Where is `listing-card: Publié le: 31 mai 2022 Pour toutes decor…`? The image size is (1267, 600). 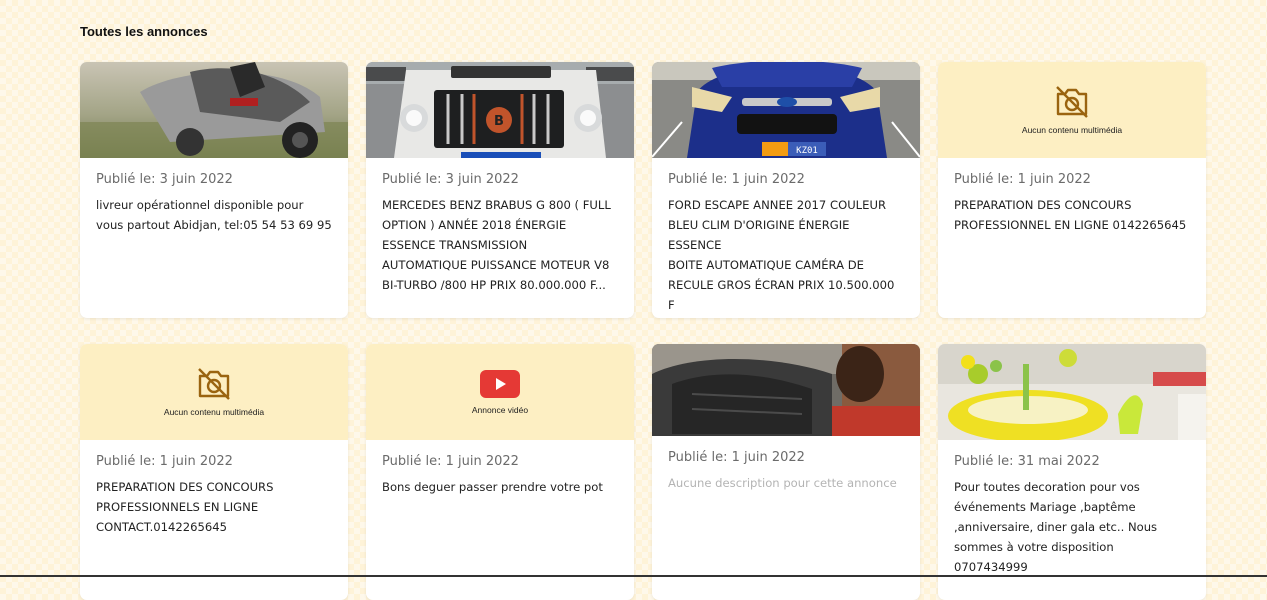 listing-card: Publié le: 31 mai 2022 Pour toutes decor… is located at coordinates (1072, 472).